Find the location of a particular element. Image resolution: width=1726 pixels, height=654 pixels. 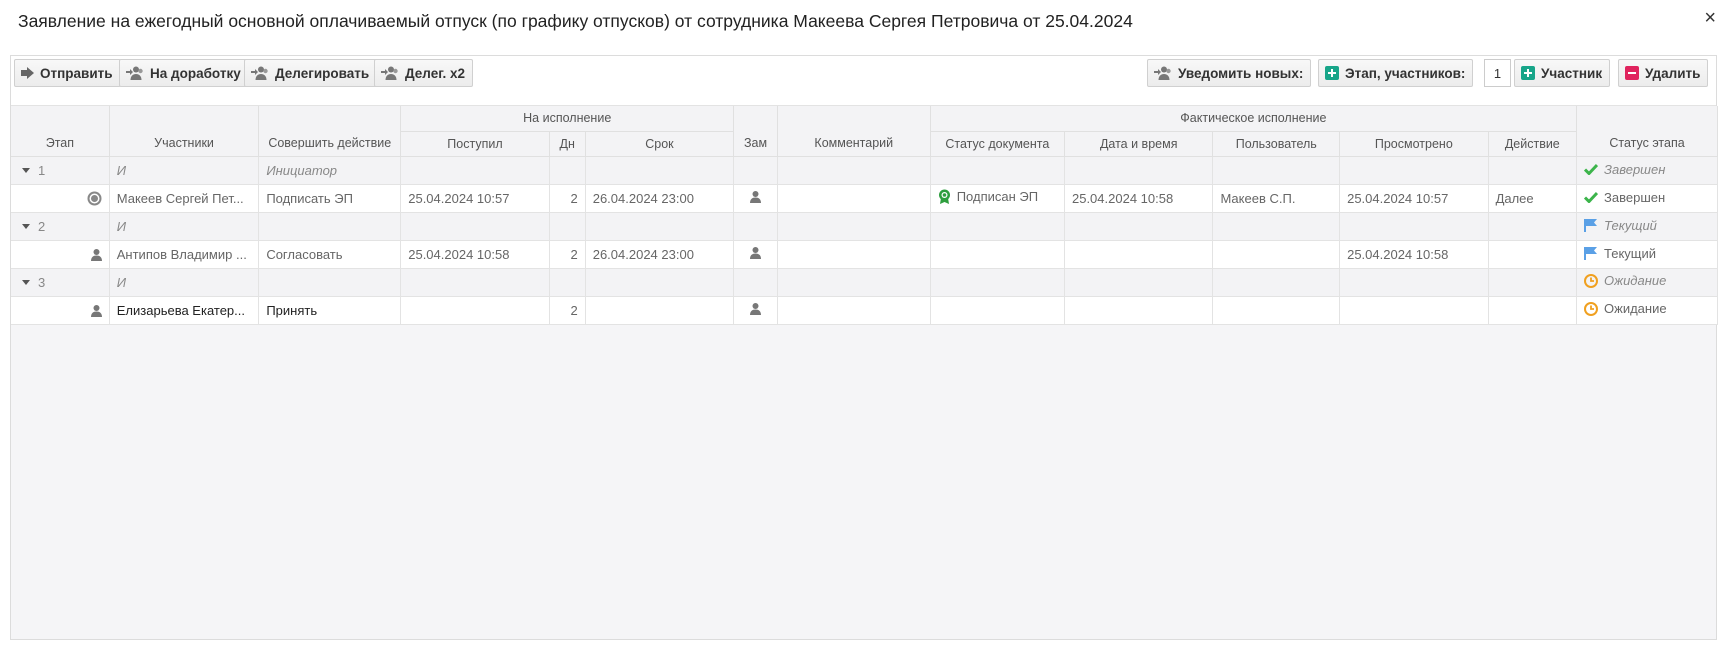

send-button: Отправить is located at coordinates (67, 73).